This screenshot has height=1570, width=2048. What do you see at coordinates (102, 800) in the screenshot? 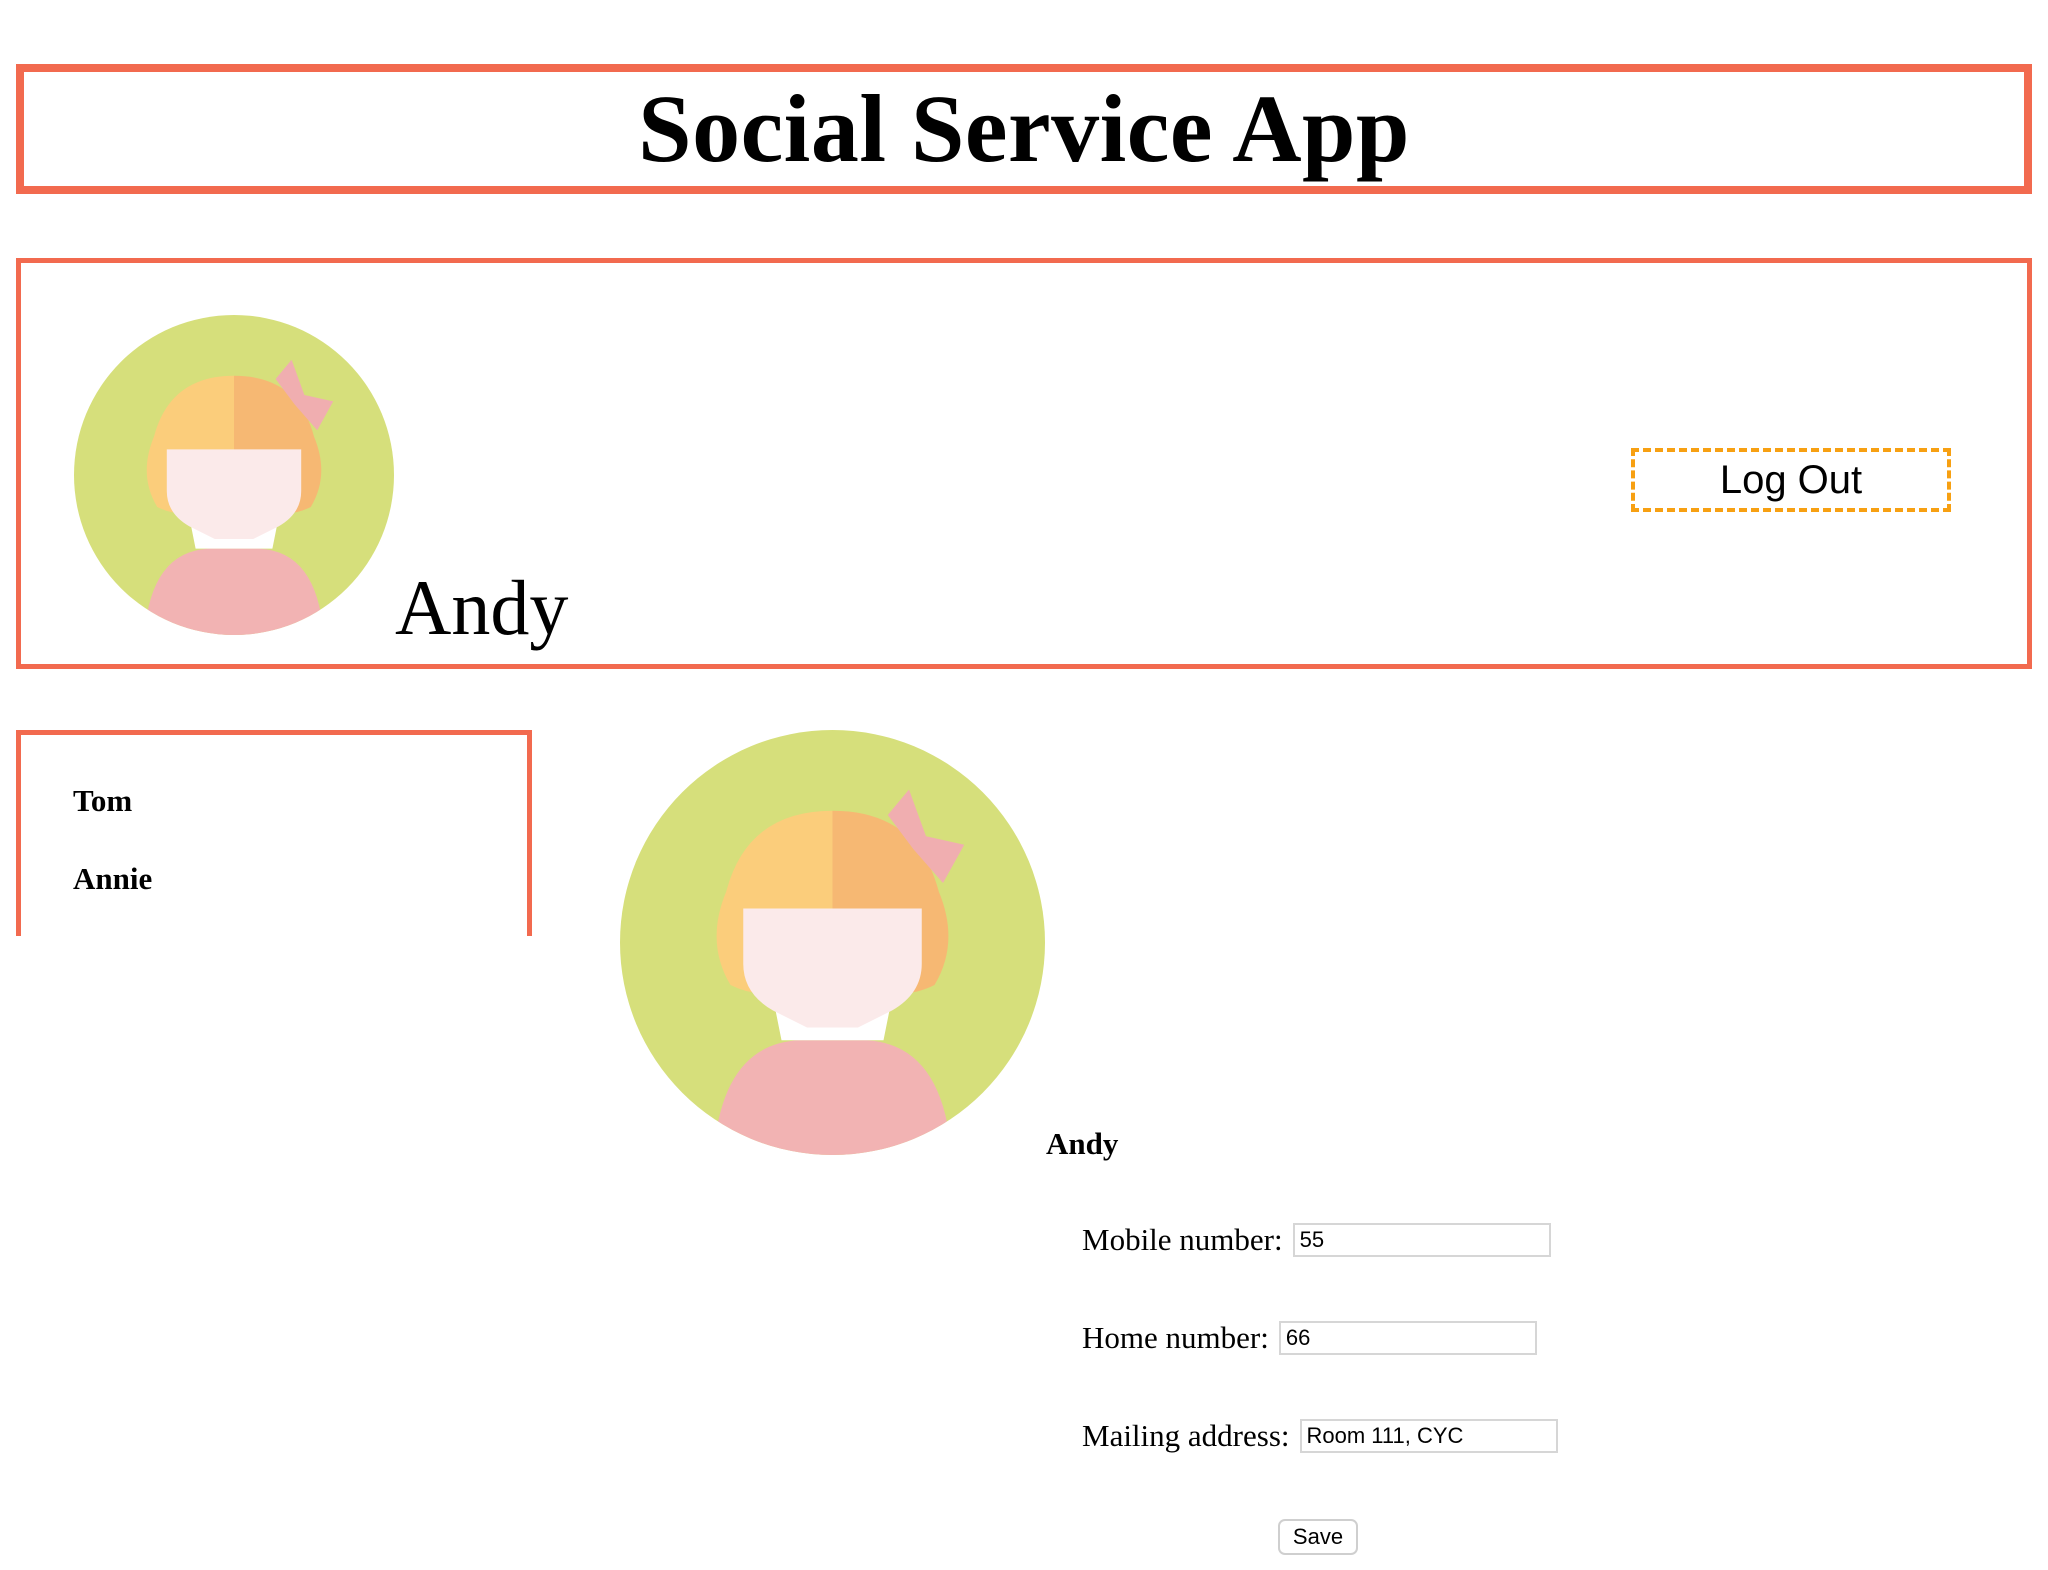
I see `contact-item-tom: Tom` at bounding box center [102, 800].